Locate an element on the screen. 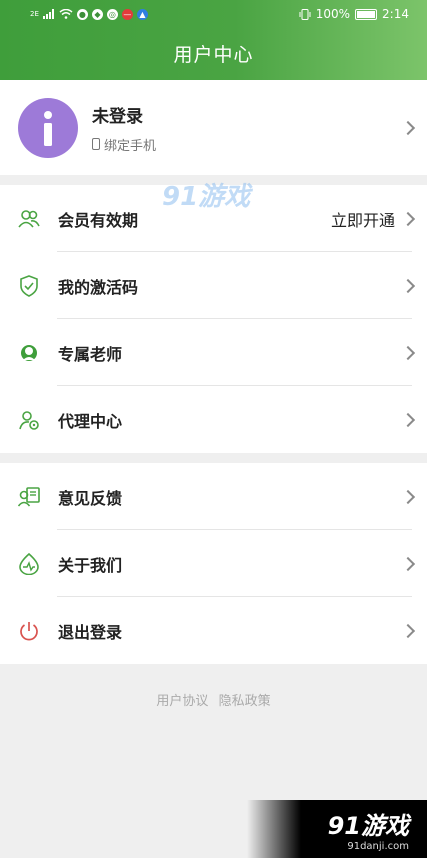 This screenshot has height=858, width=427. watermark-sub: 91danji.com is located at coordinates (378, 846).